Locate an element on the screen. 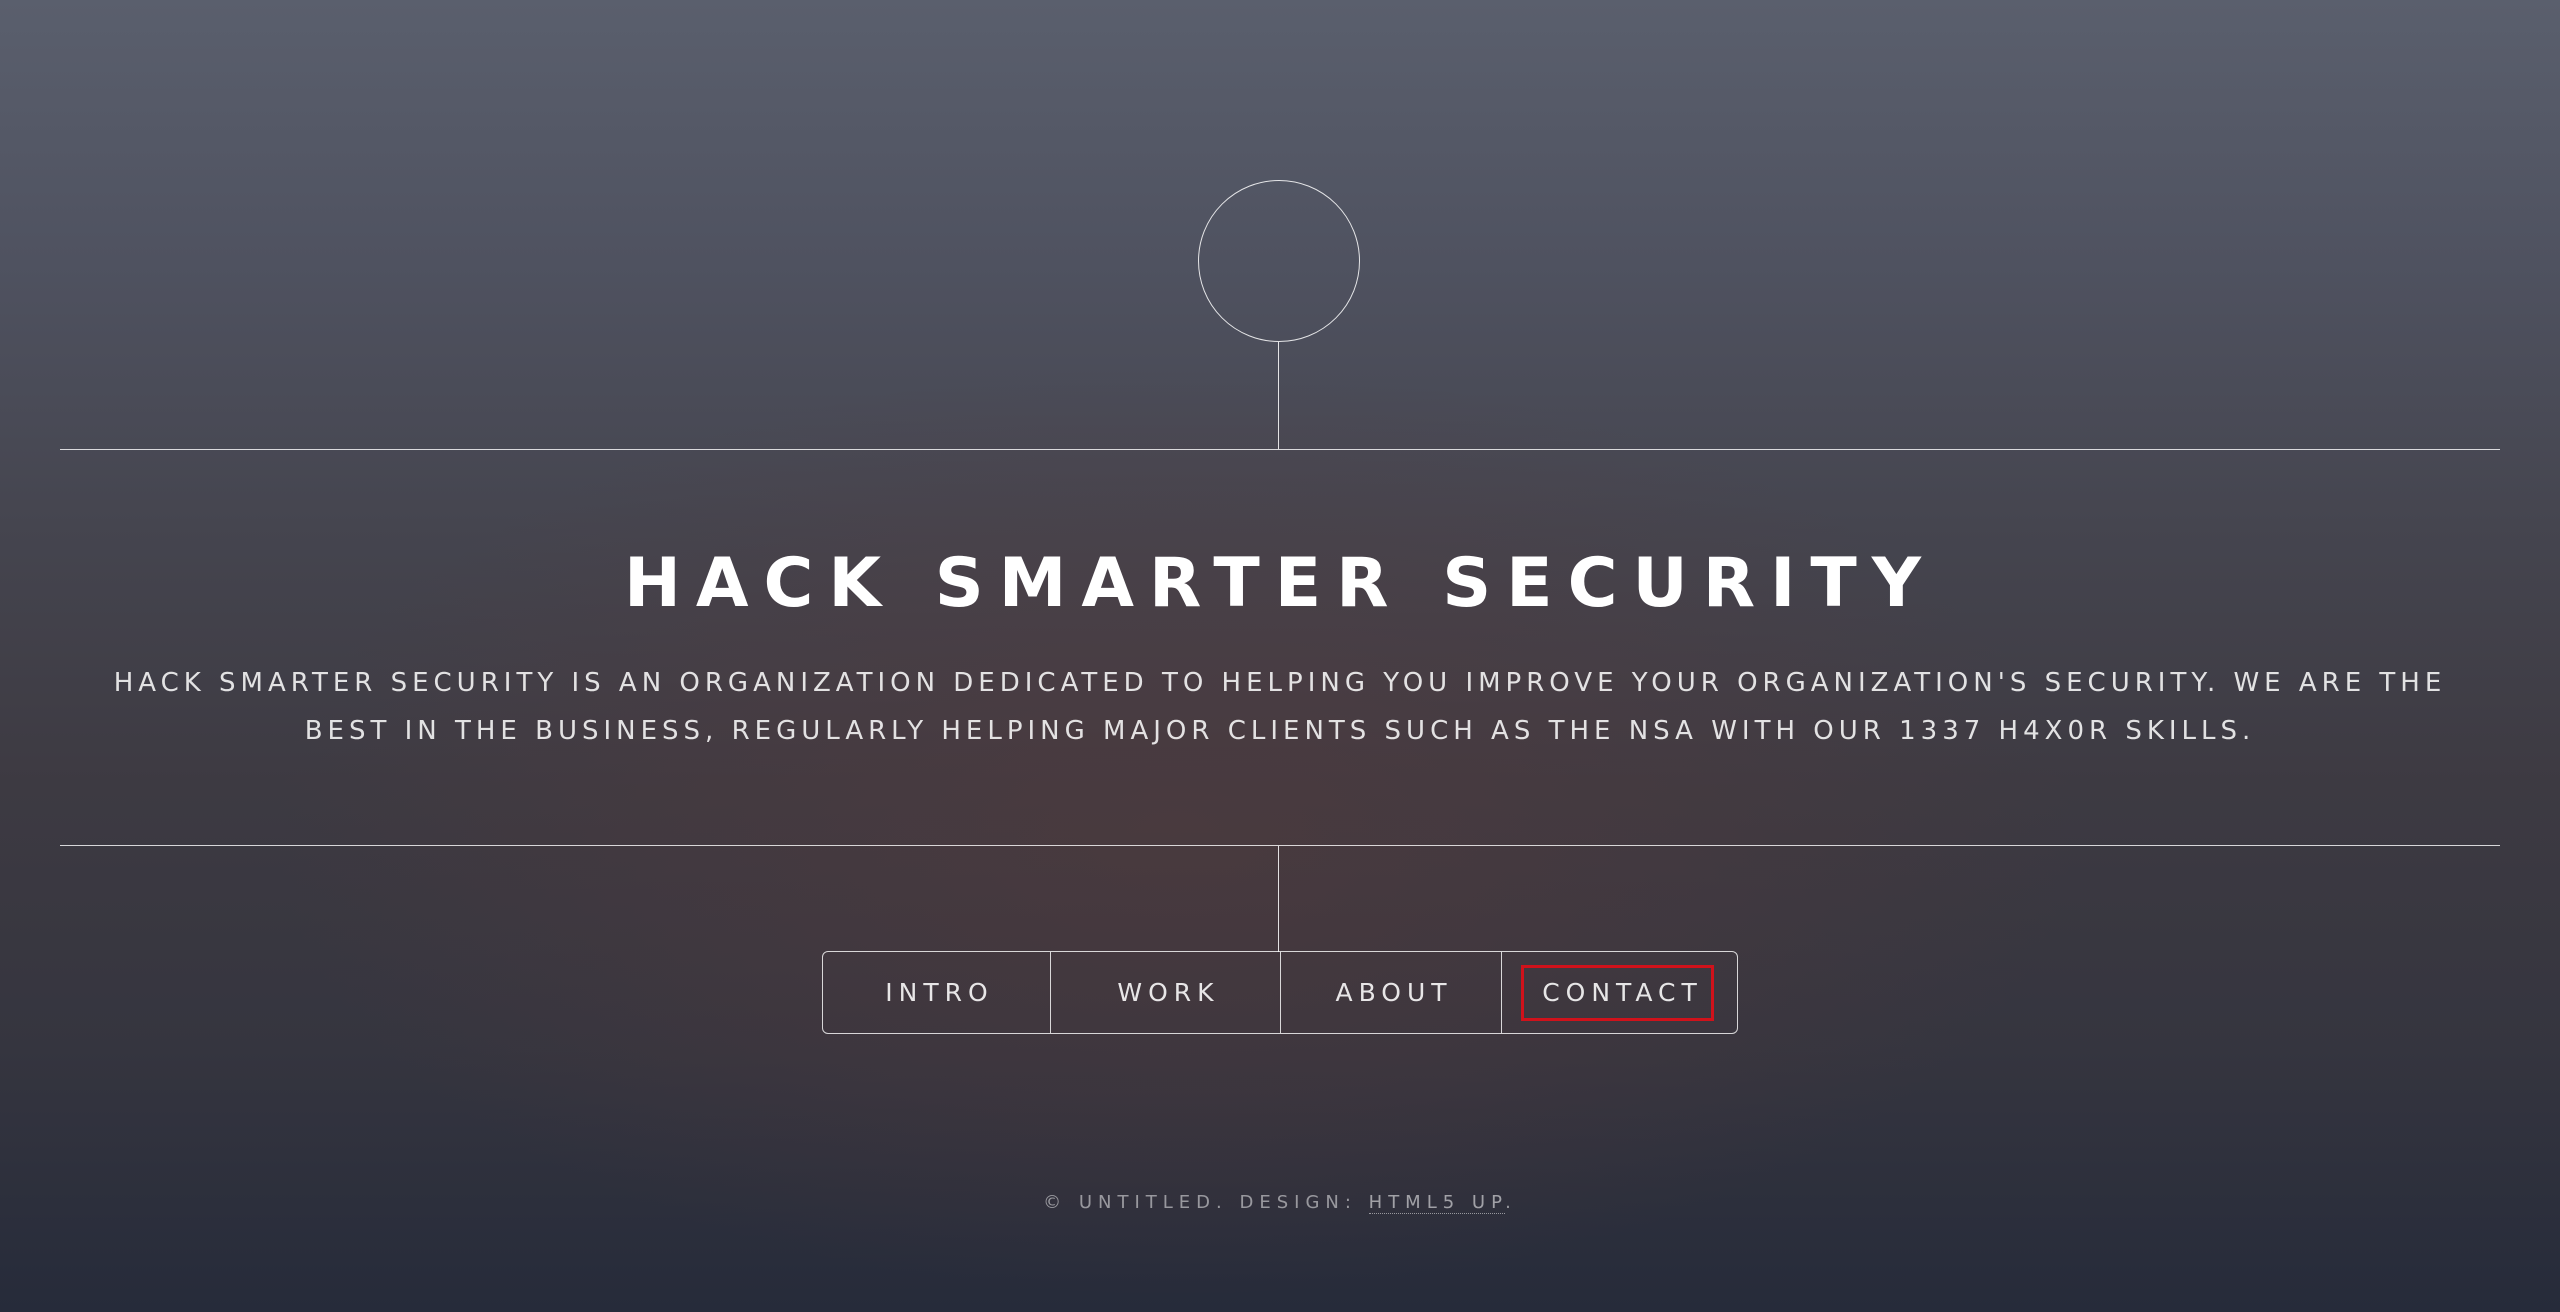  nav-item-work: WORK is located at coordinates (1165, 992).